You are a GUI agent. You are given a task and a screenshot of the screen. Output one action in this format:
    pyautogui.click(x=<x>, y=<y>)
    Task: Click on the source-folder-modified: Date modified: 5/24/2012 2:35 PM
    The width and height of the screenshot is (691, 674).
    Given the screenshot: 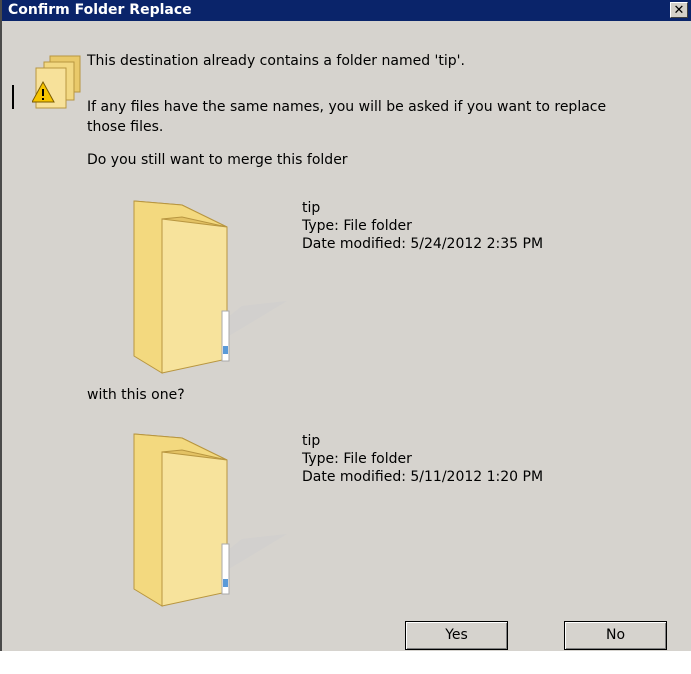 What is the action you would take?
    pyautogui.click(x=423, y=244)
    